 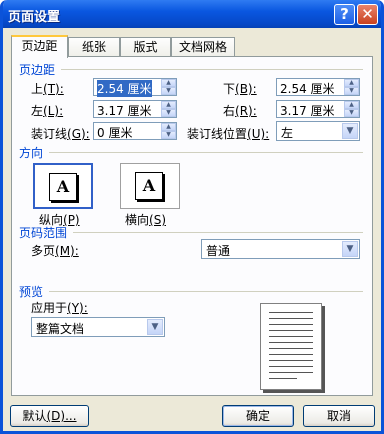 What do you see at coordinates (218, 251) in the screenshot?
I see `multiple-pages-value: 普通` at bounding box center [218, 251].